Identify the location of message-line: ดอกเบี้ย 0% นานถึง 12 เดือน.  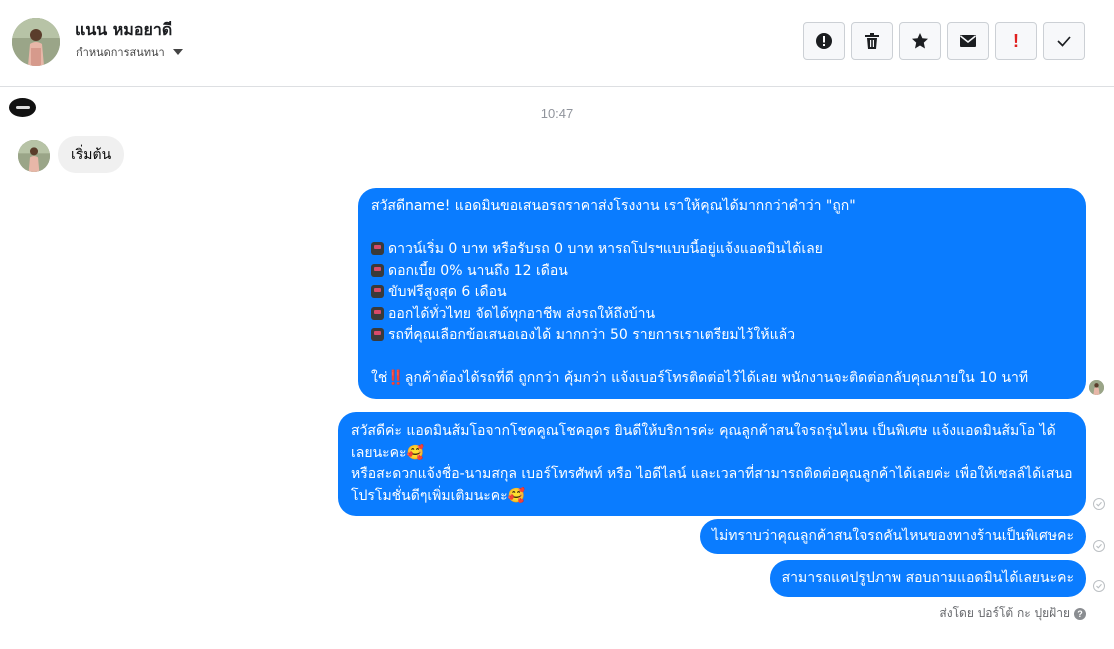
(722, 272).